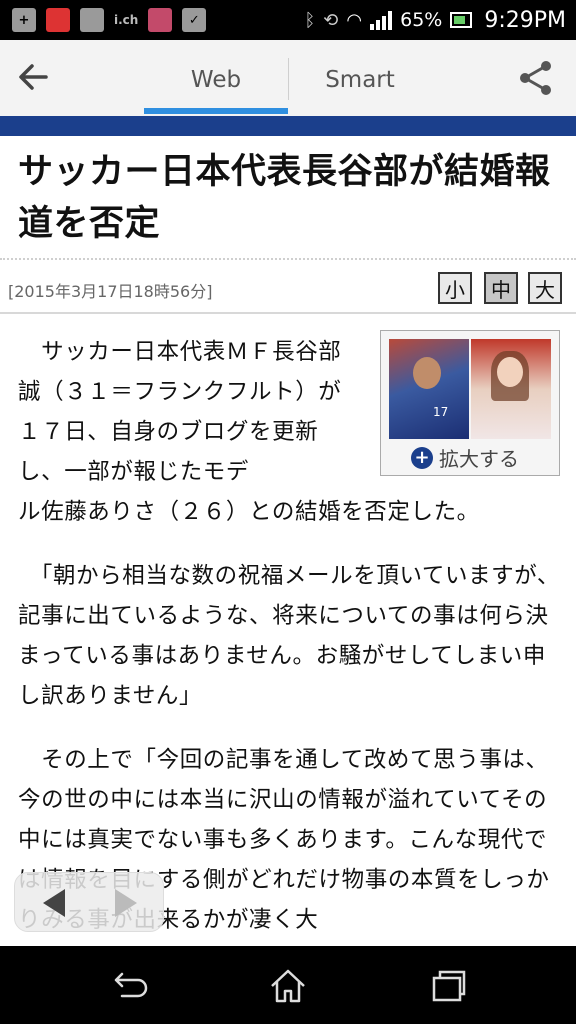 This screenshot has width=576, height=1024. I want to click on font-size-small-button: 小, so click(455, 288).